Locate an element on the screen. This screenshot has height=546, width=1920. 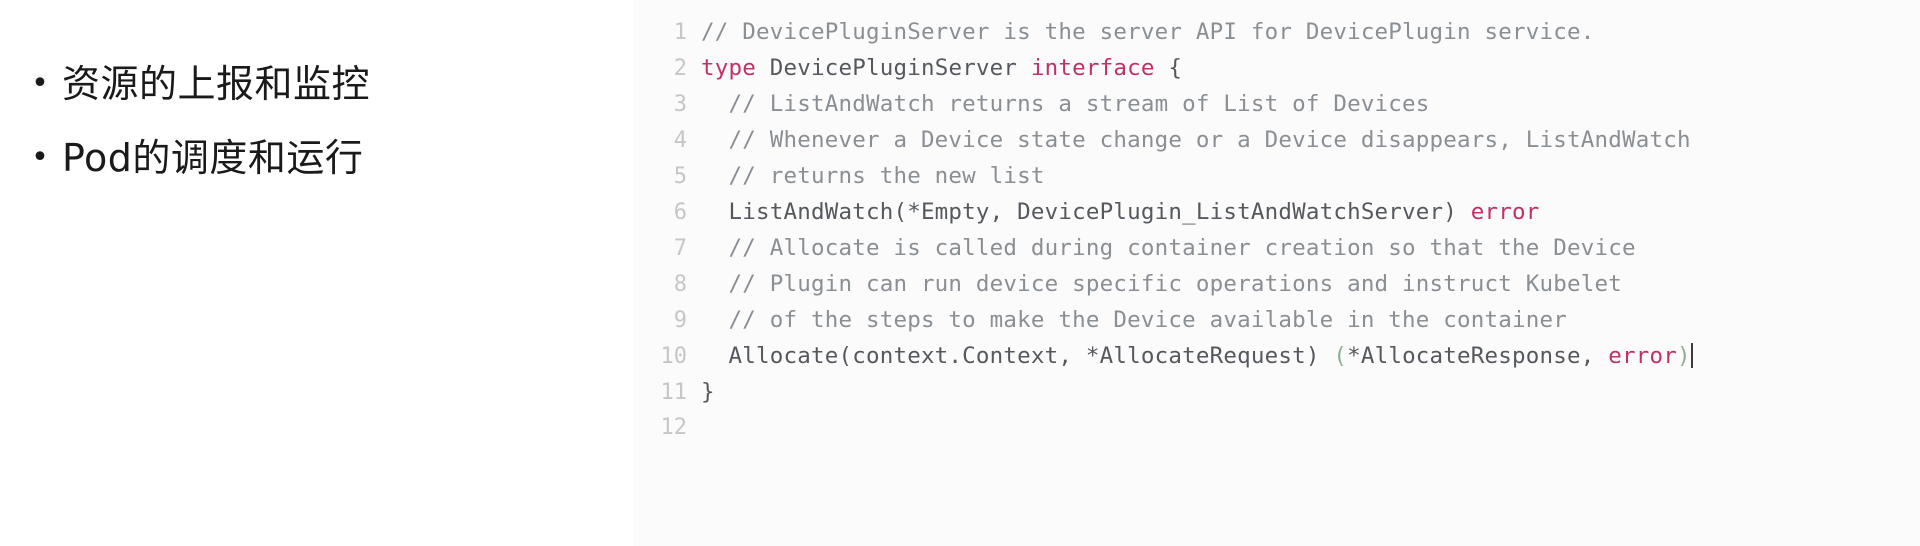
bullet-item: • 资源的上报和监控 is located at coordinates (316, 84).